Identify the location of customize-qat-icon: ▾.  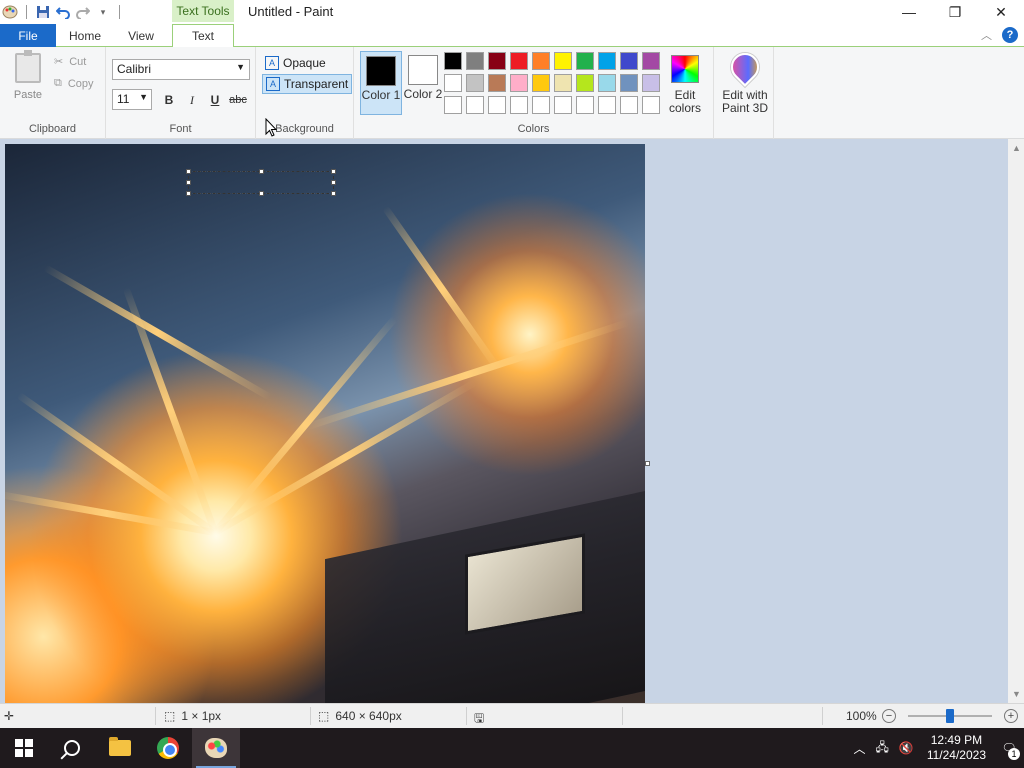
(103, 12).